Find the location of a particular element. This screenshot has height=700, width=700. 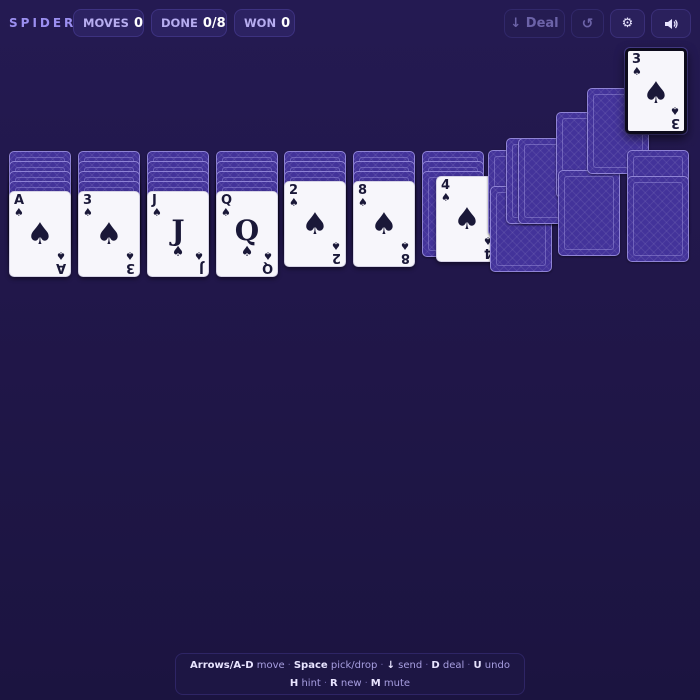

card-rank: 8 is located at coordinates (405, 257).